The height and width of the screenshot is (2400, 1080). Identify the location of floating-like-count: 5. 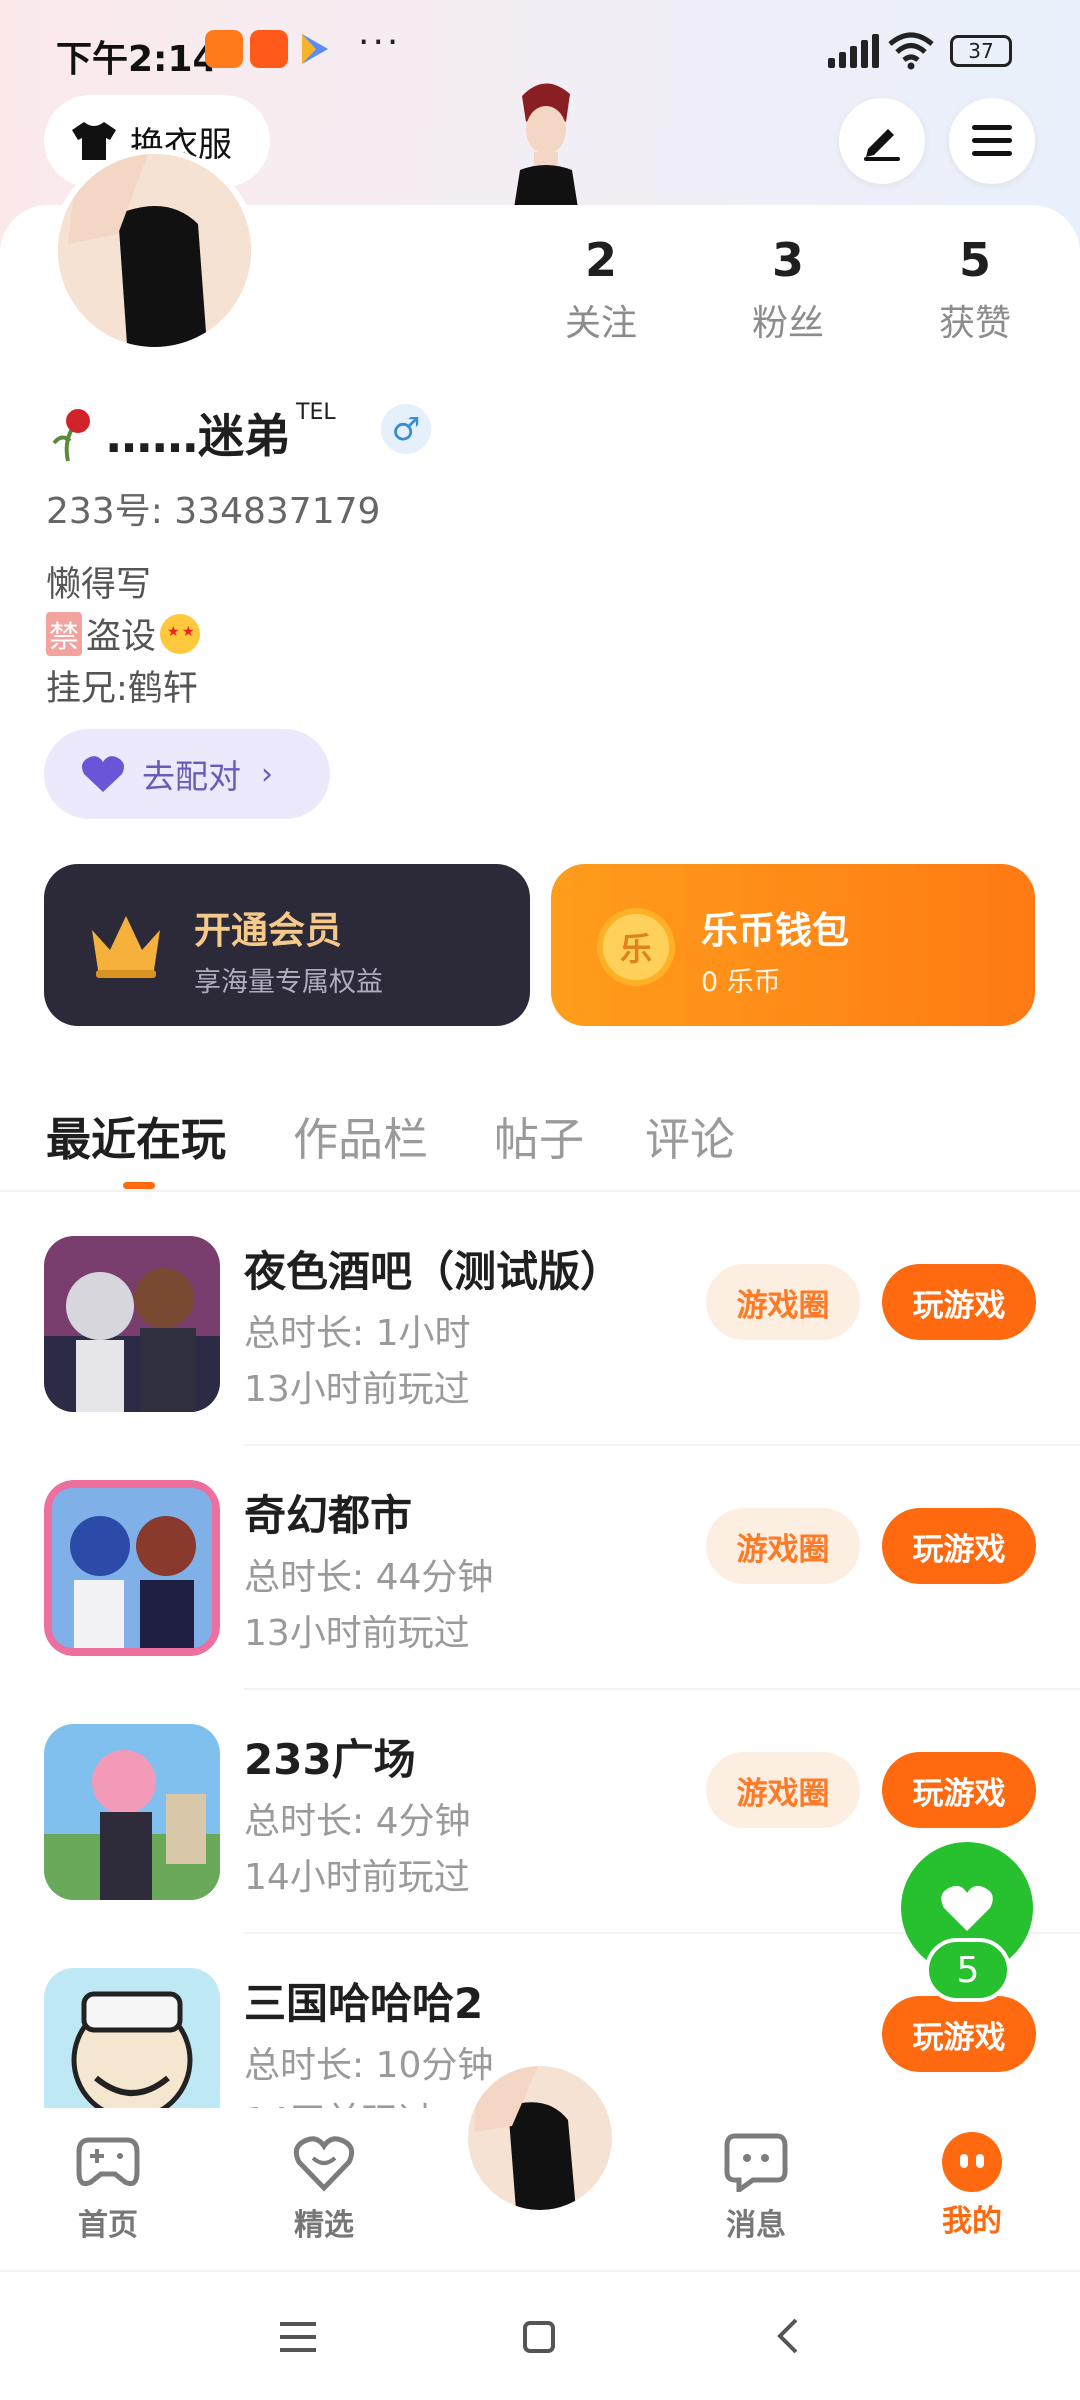
(968, 1970).